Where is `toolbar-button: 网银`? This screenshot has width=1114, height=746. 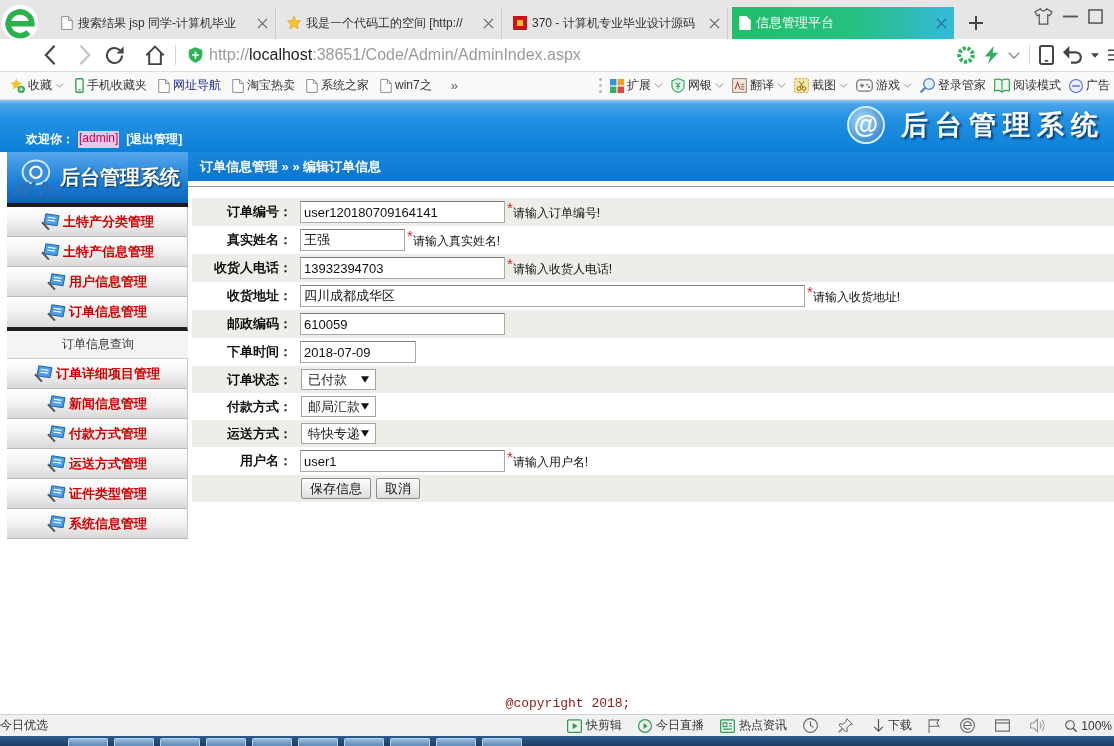
toolbar-button: 网银 is located at coordinates (697, 85).